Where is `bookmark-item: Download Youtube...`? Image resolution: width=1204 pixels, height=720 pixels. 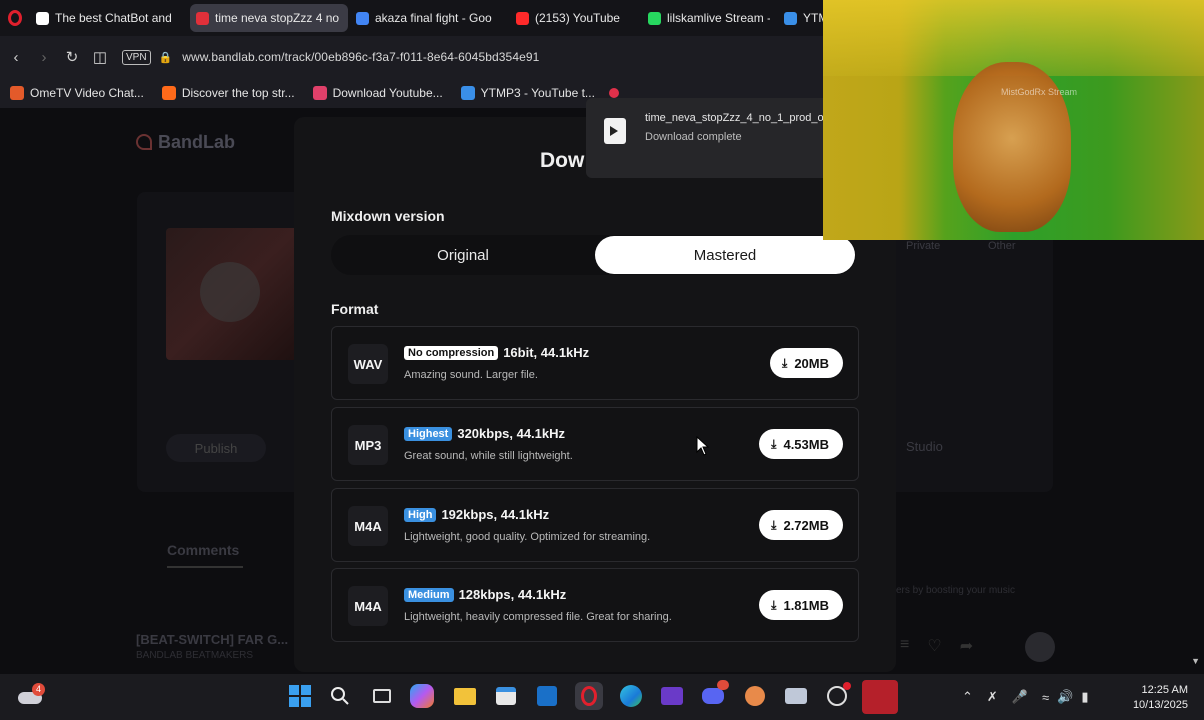
bookmark-item: Download Youtube... is located at coordinates (377, 93).